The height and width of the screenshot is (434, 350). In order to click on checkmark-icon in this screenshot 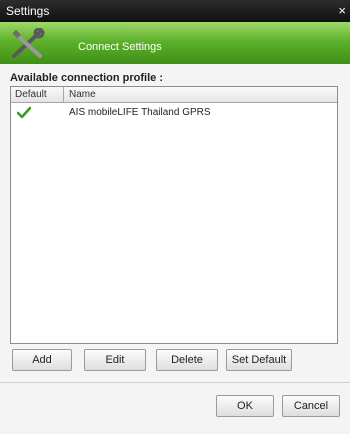, I will do `click(24, 112)`.